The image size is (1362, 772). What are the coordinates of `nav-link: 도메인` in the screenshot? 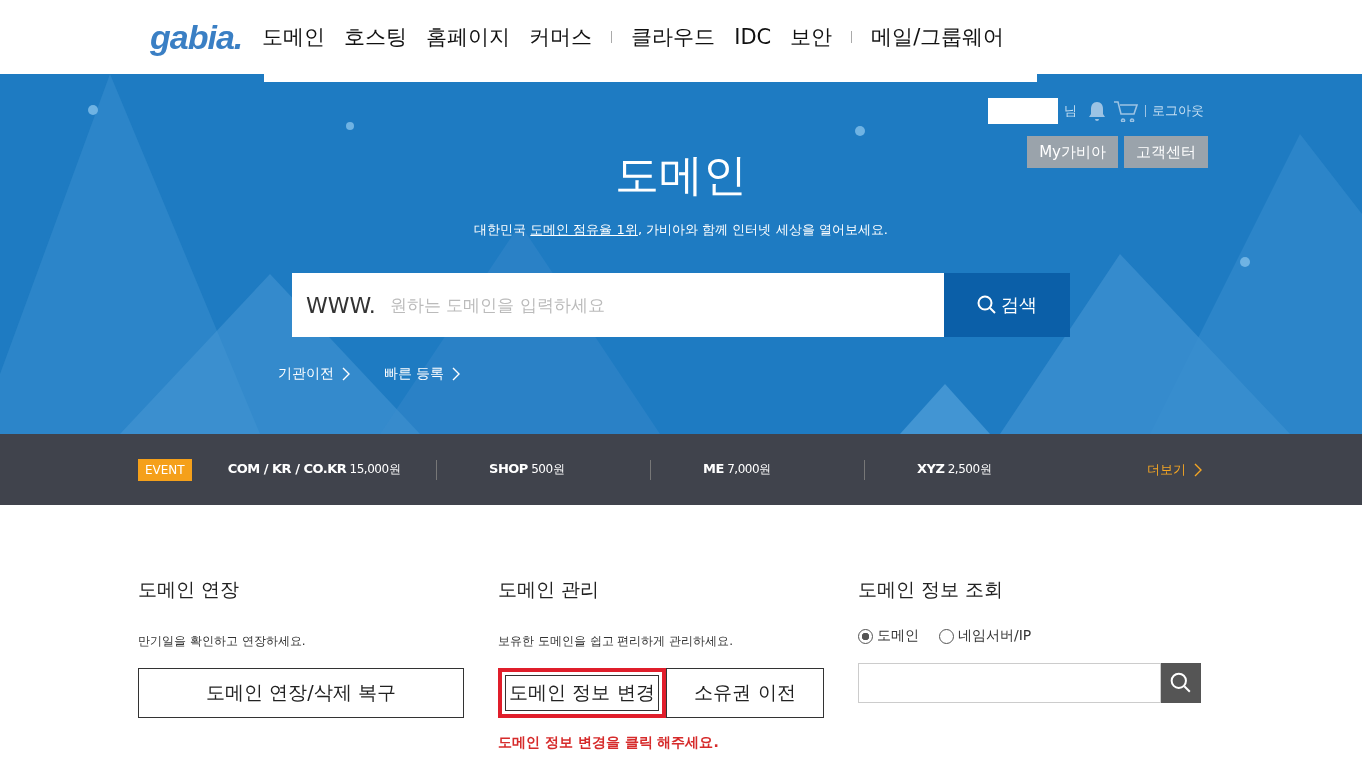 It's located at (294, 37).